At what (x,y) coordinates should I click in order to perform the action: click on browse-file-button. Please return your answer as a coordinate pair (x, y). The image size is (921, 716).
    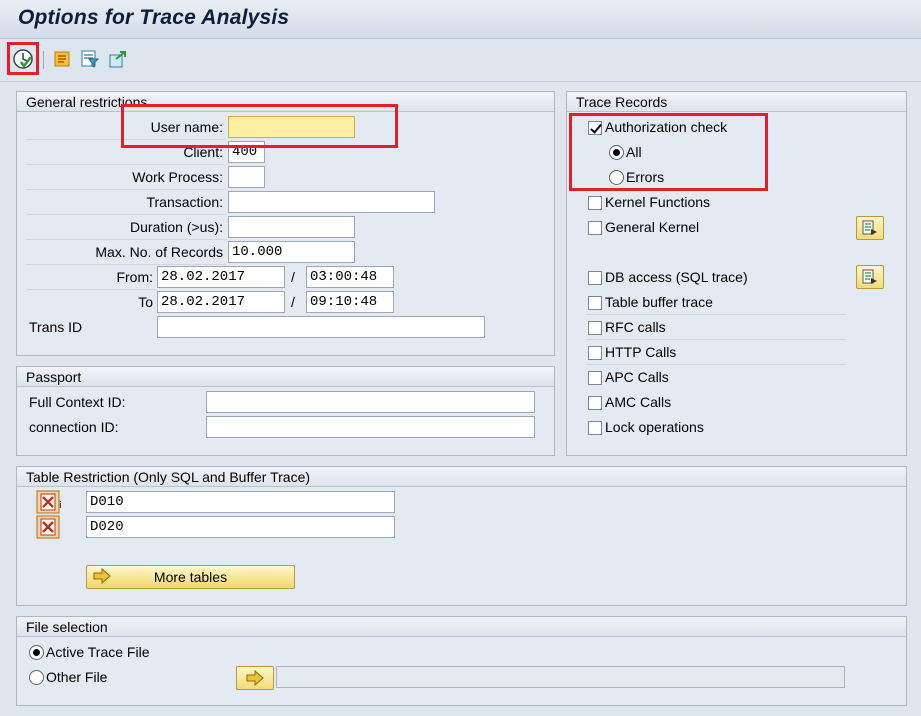
    Looking at the image, I should click on (255, 678).